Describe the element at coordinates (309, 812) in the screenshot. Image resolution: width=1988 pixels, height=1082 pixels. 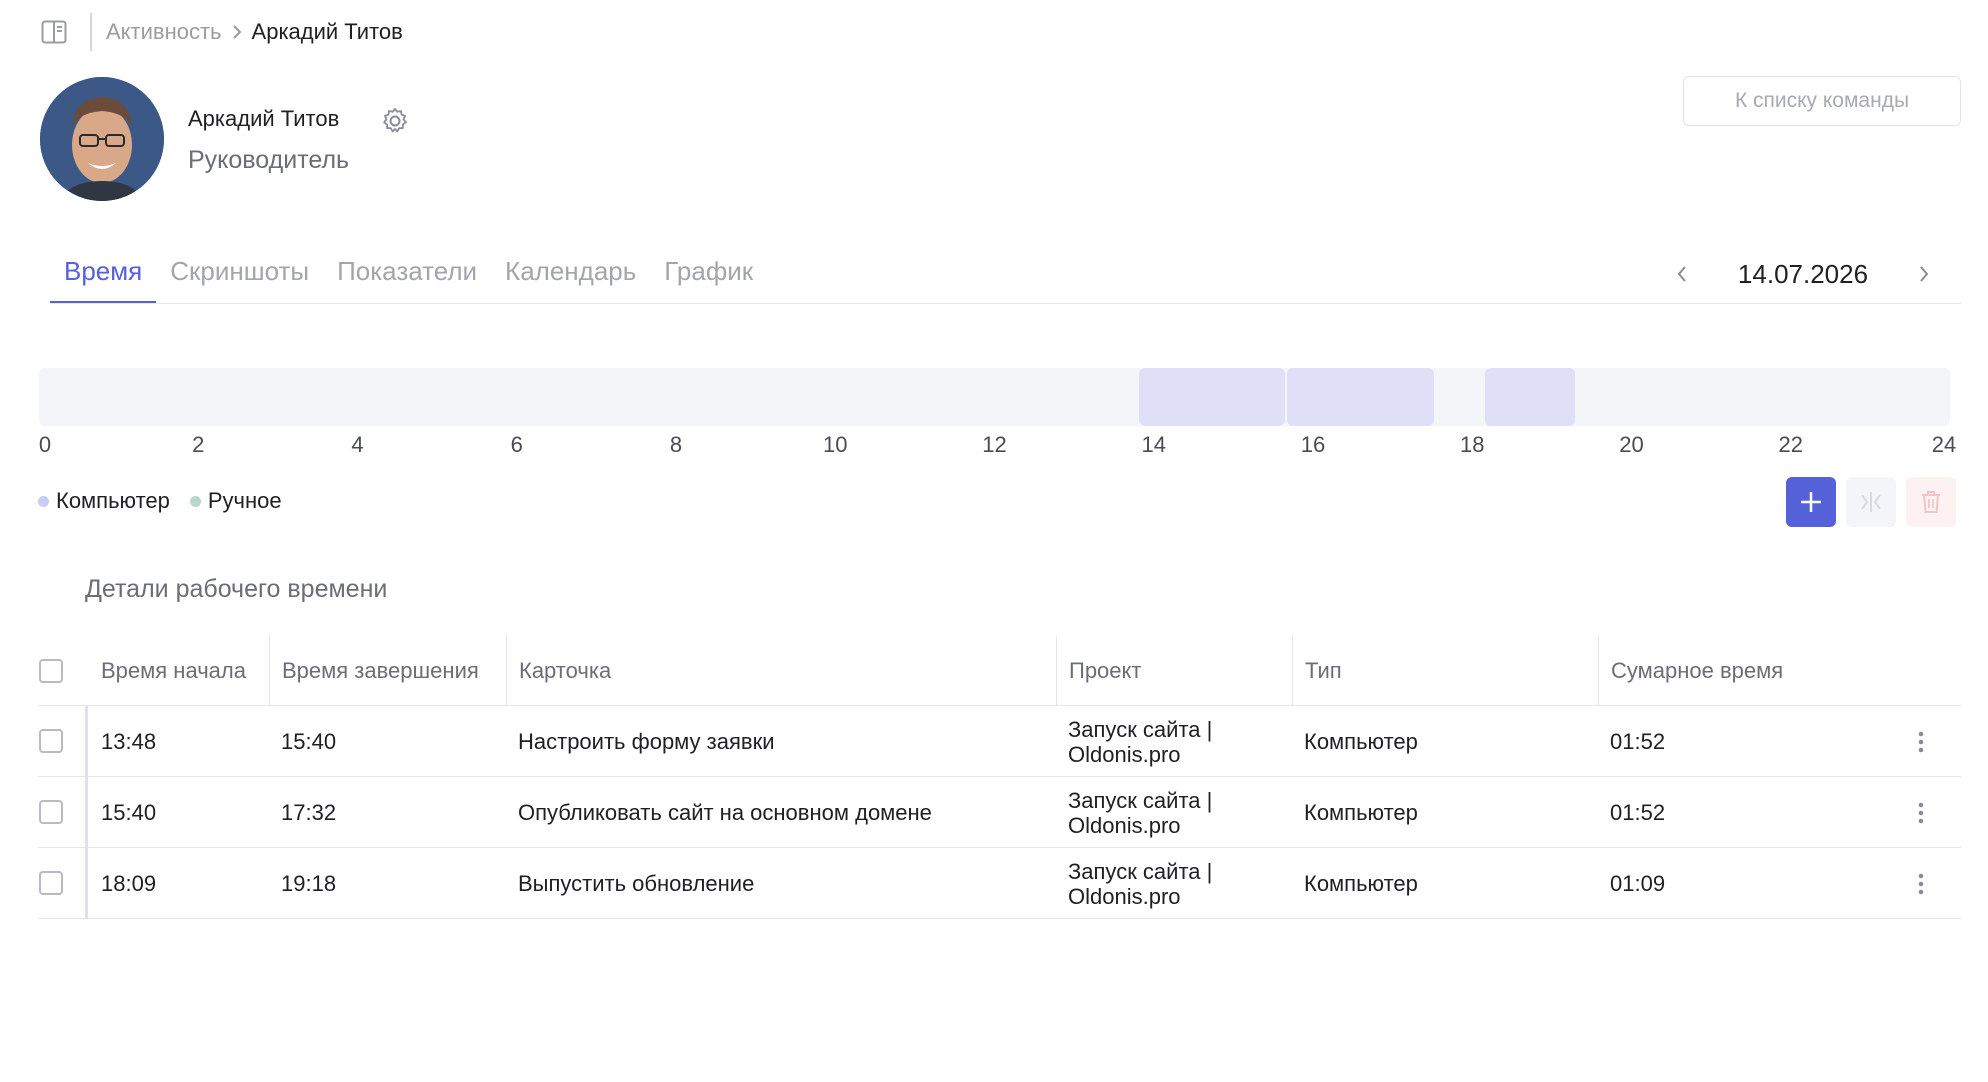
I see `cell-end: 17:32` at that location.